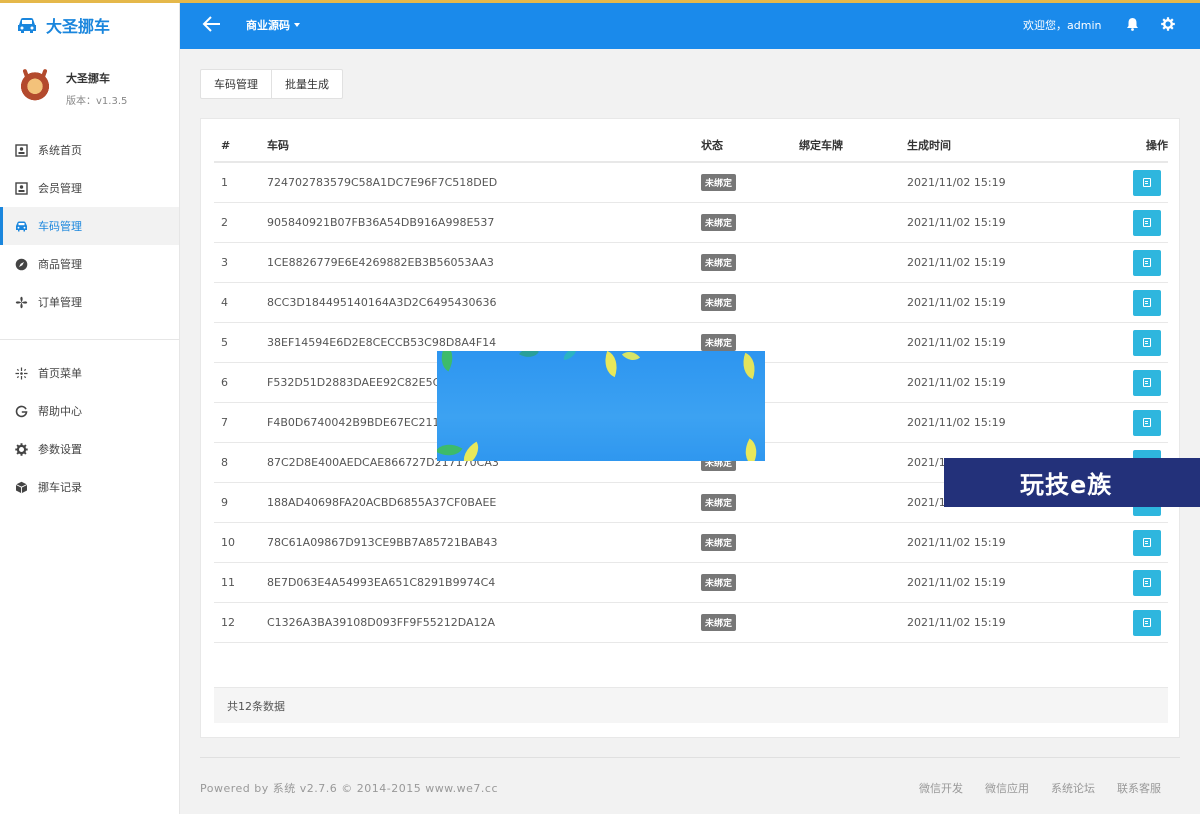 The image size is (1200, 814). What do you see at coordinates (381, 582) in the screenshot?
I see `row-code: 8E7D063E4A54993EA651C8291B9974C4` at bounding box center [381, 582].